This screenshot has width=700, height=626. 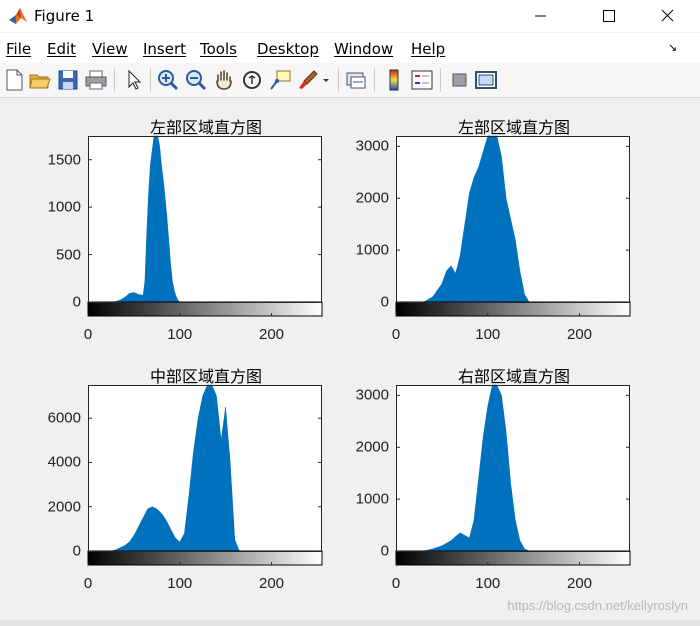 What do you see at coordinates (224, 80) in the screenshot?
I see `pan-hand-icon` at bounding box center [224, 80].